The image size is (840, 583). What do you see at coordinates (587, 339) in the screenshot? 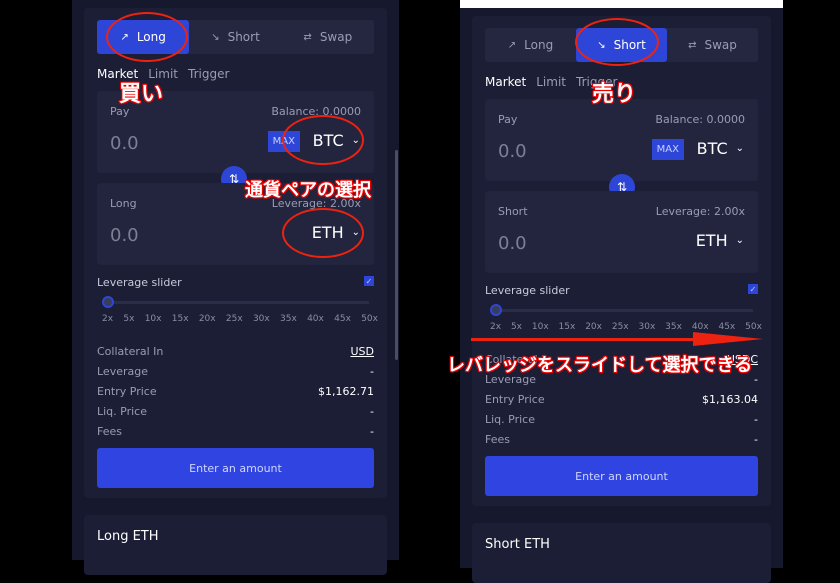
I see `annotation-arrow` at bounding box center [587, 339].